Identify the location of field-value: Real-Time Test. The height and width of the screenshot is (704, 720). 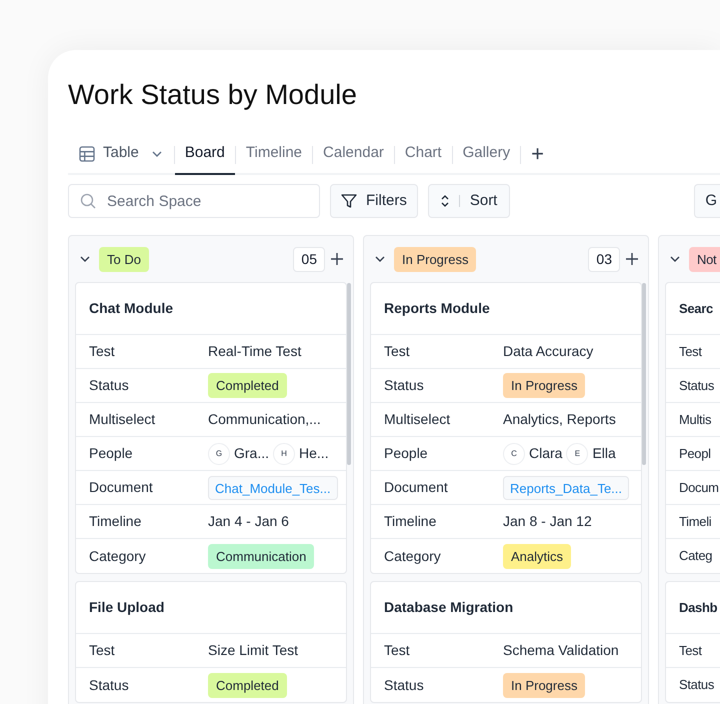
(255, 351).